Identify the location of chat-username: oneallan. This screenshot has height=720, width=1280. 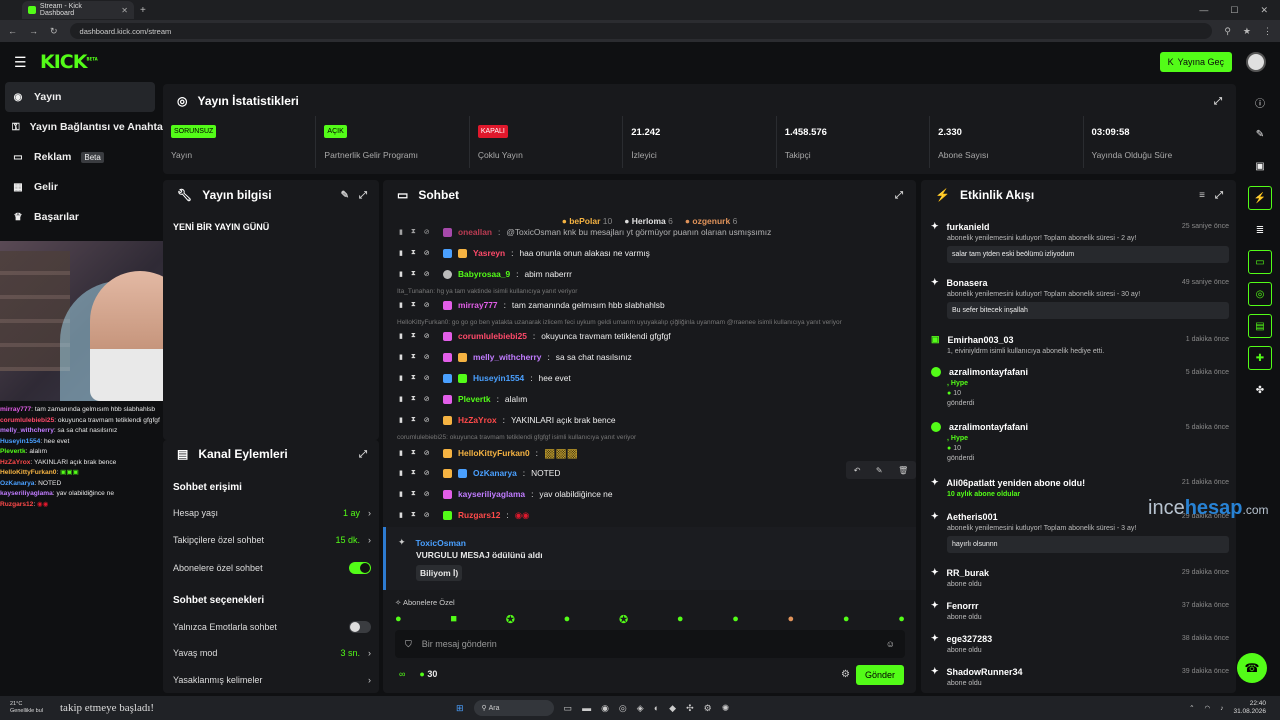
(475, 232).